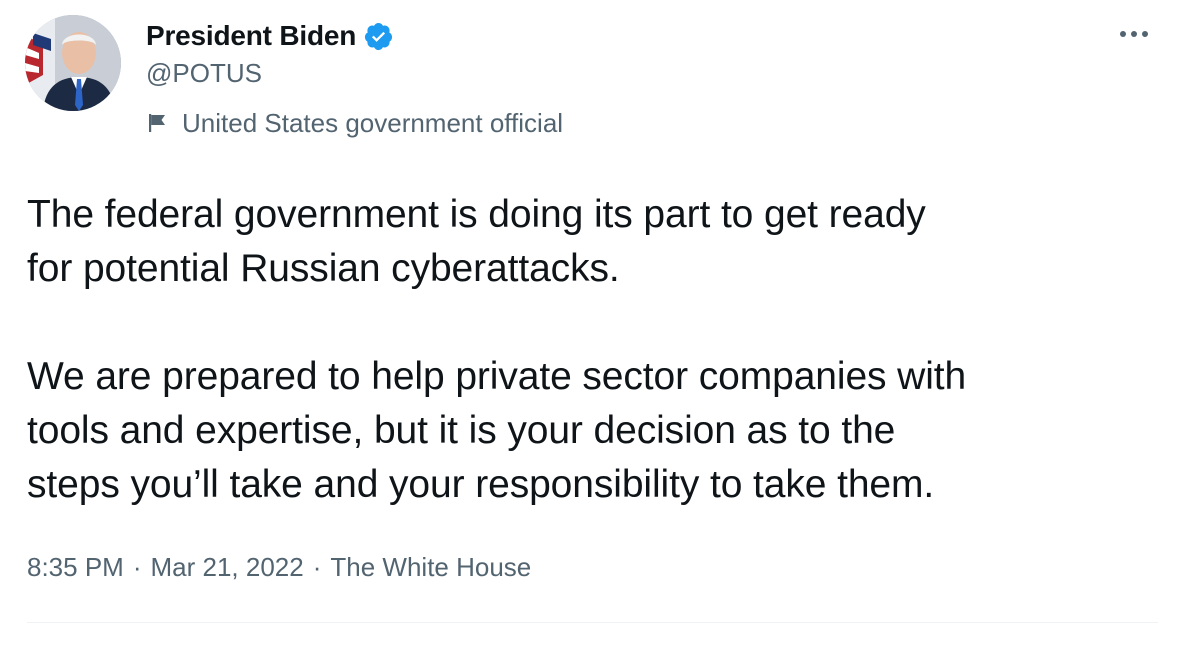  What do you see at coordinates (251, 36) in the screenshot?
I see `display-name: President Biden` at bounding box center [251, 36].